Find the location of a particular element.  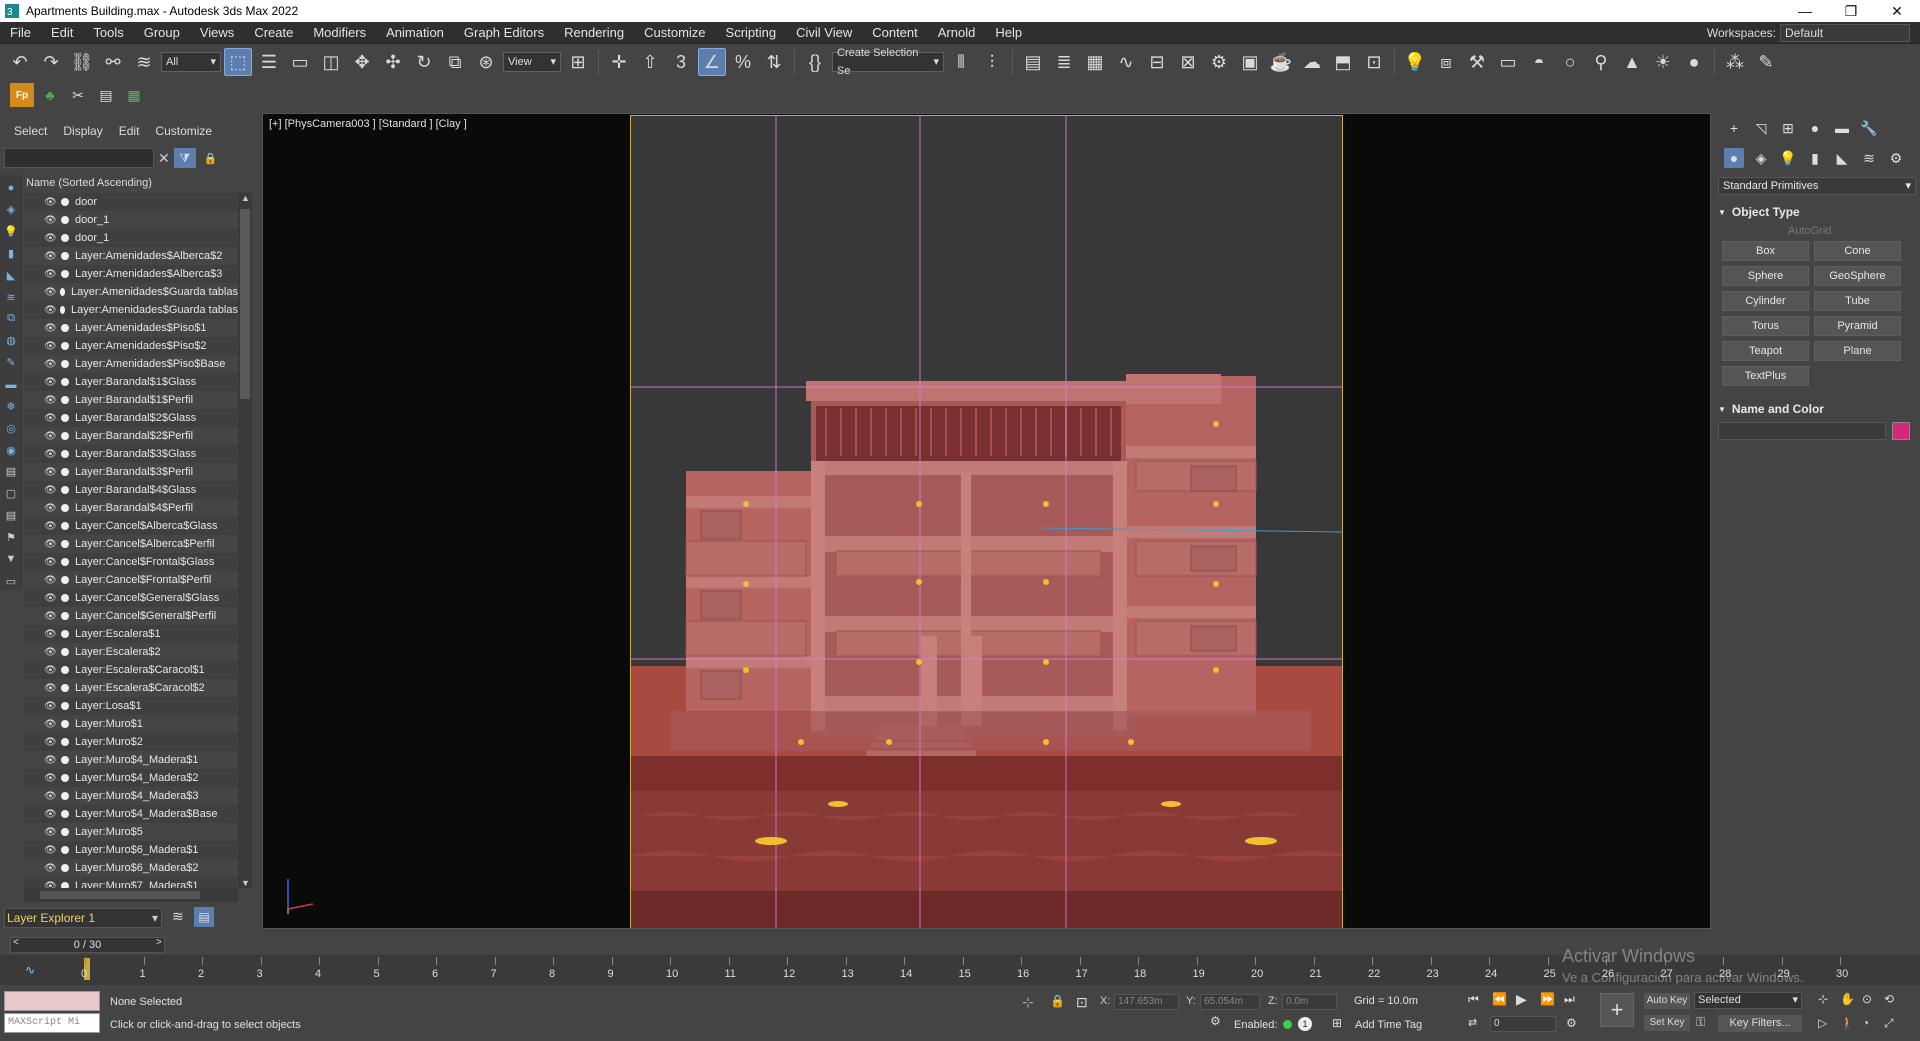

scene-explorer-toggle-icon: ▤ is located at coordinates (204, 917).